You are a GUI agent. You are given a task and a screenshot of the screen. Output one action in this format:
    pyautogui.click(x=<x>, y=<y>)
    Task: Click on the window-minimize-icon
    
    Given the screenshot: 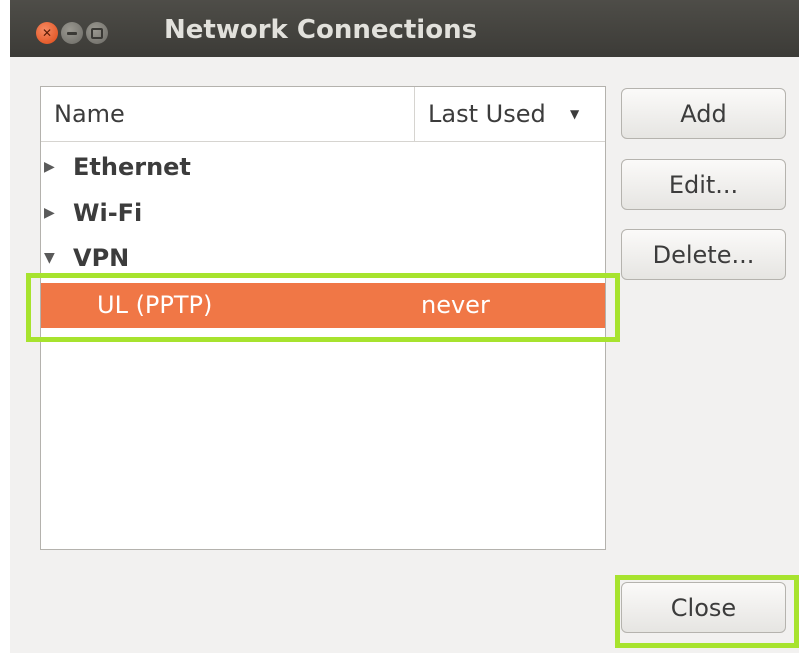 What is the action you would take?
    pyautogui.click(x=72, y=33)
    